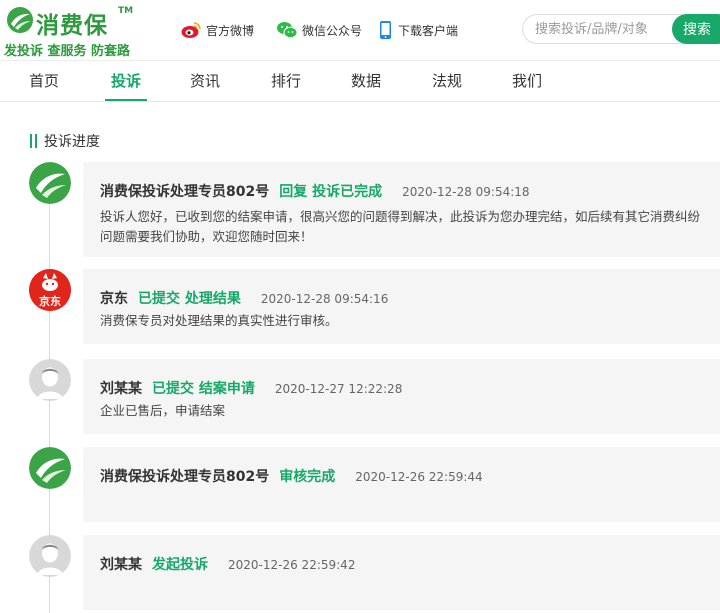 The image size is (720, 613). What do you see at coordinates (696, 29) in the screenshot?
I see `search-button: 搜索` at bounding box center [696, 29].